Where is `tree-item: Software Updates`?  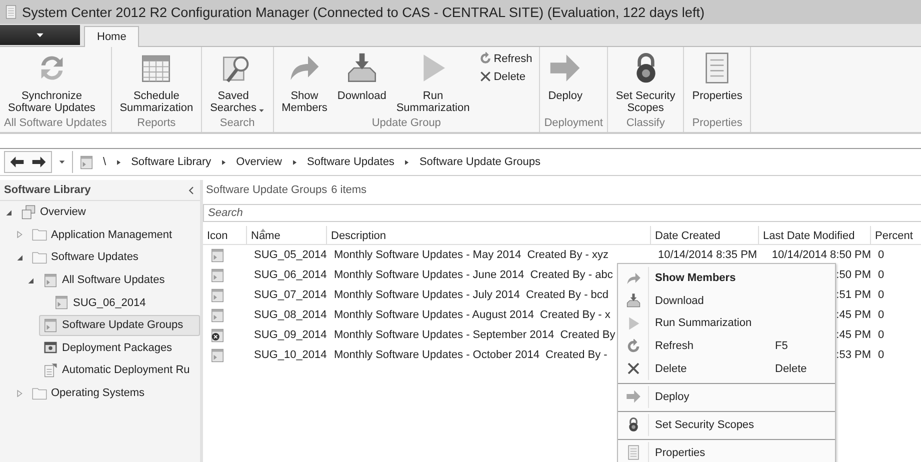 tree-item: Software Updates is located at coordinates (114, 257).